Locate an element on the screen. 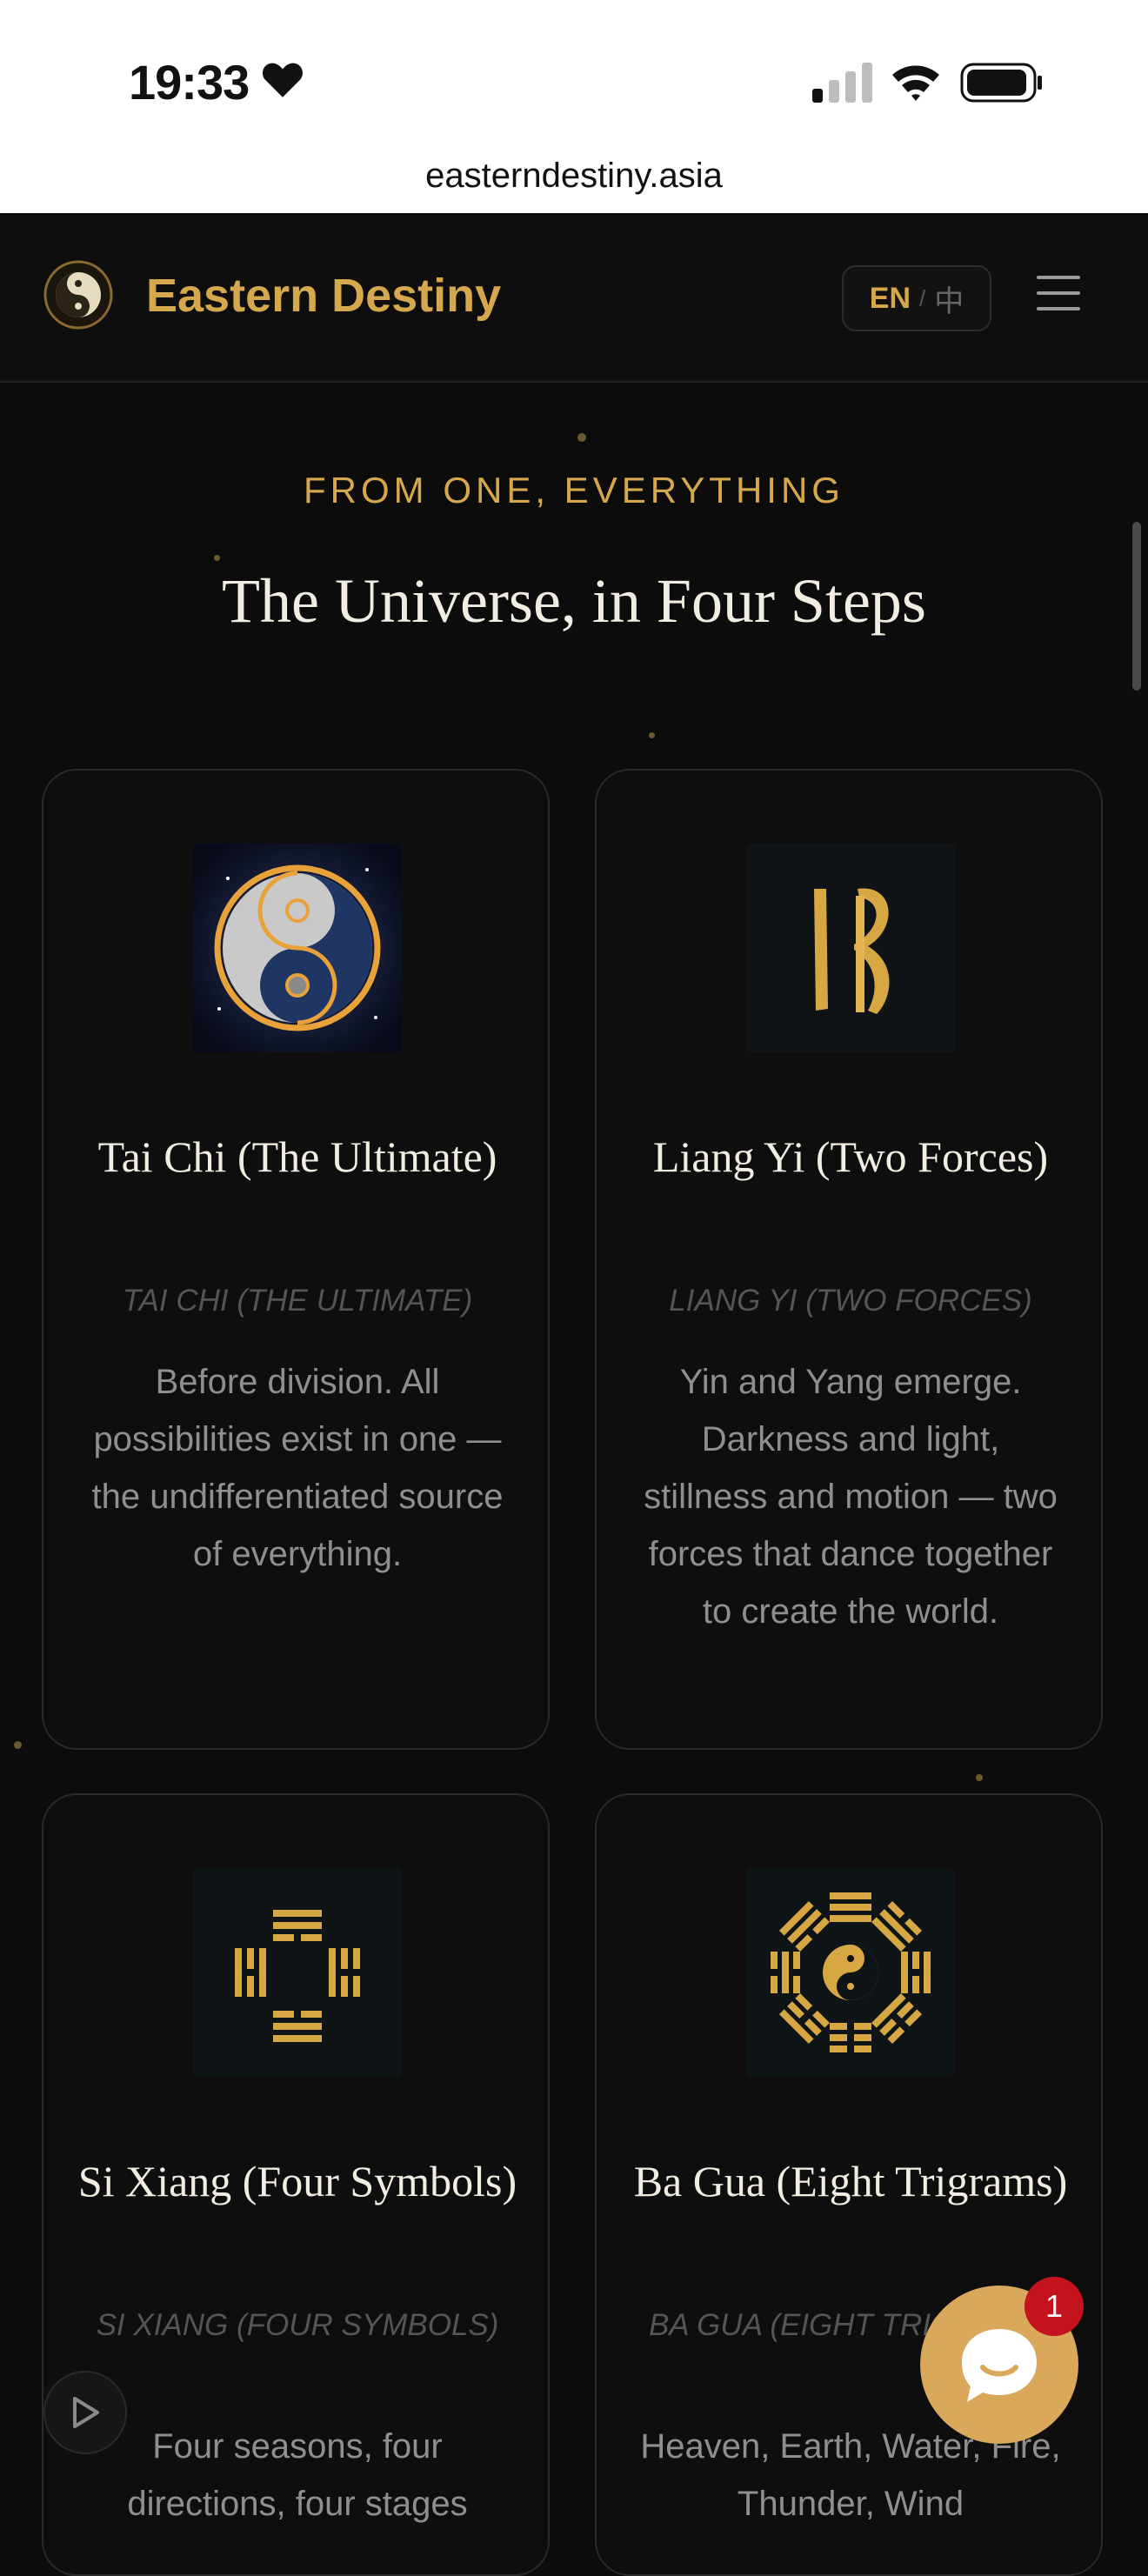 The height and width of the screenshot is (2576, 1148). brand-name: Eastern Destiny is located at coordinates (324, 296).